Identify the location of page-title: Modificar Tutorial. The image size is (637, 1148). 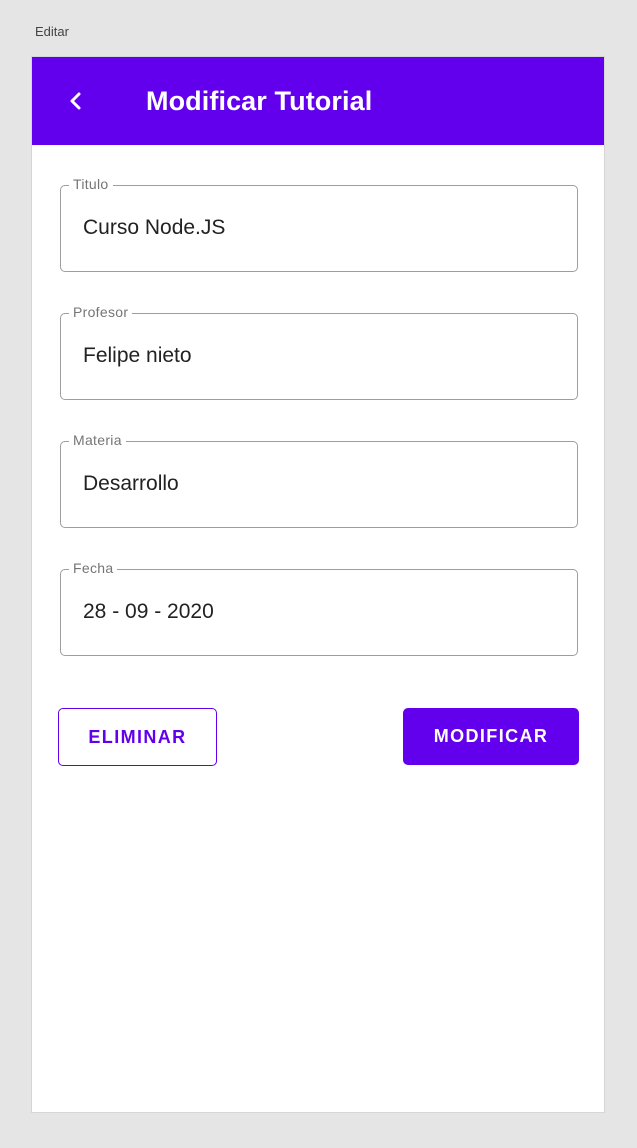
(259, 100).